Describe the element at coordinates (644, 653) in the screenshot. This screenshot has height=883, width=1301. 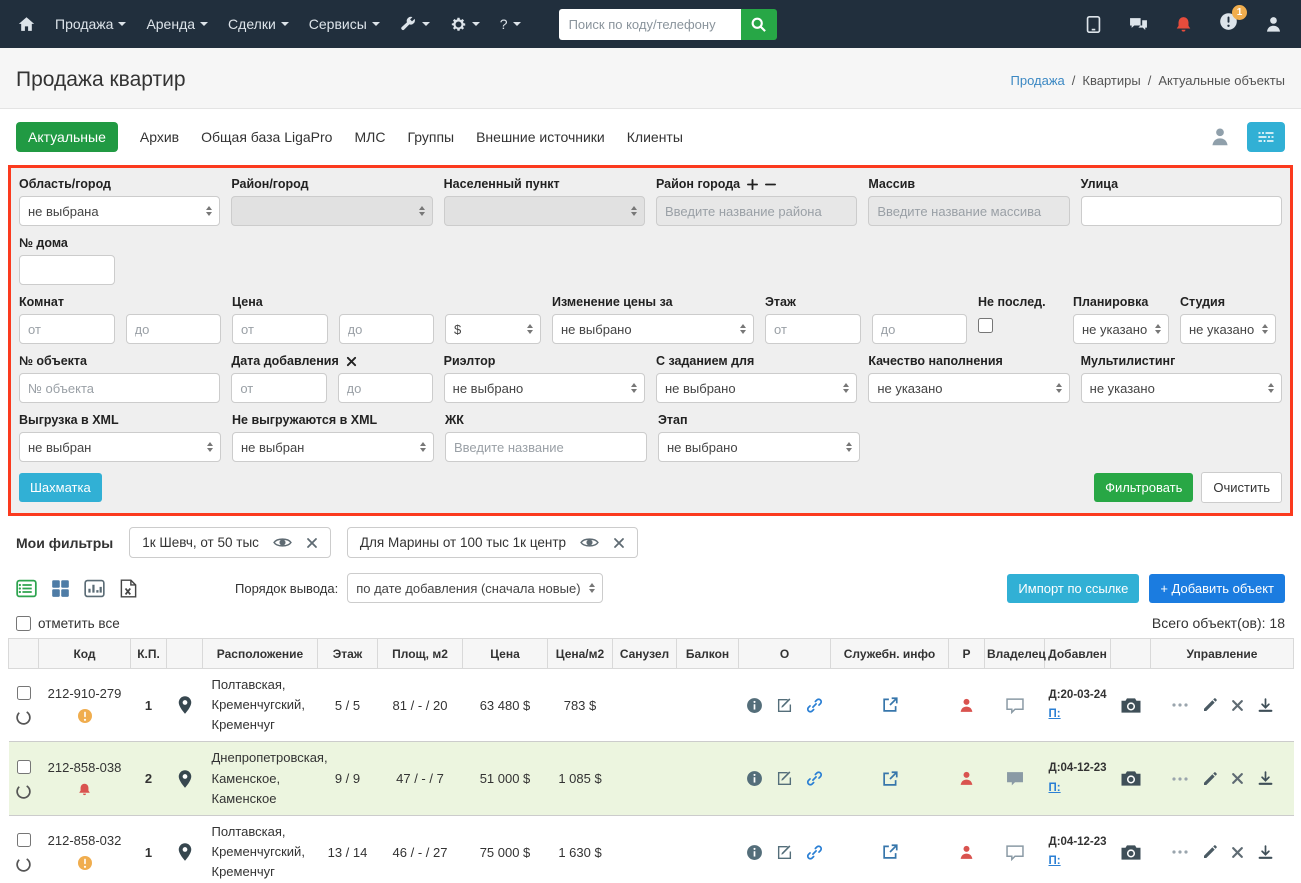
I see `col-bathroom: Санузел` at that location.